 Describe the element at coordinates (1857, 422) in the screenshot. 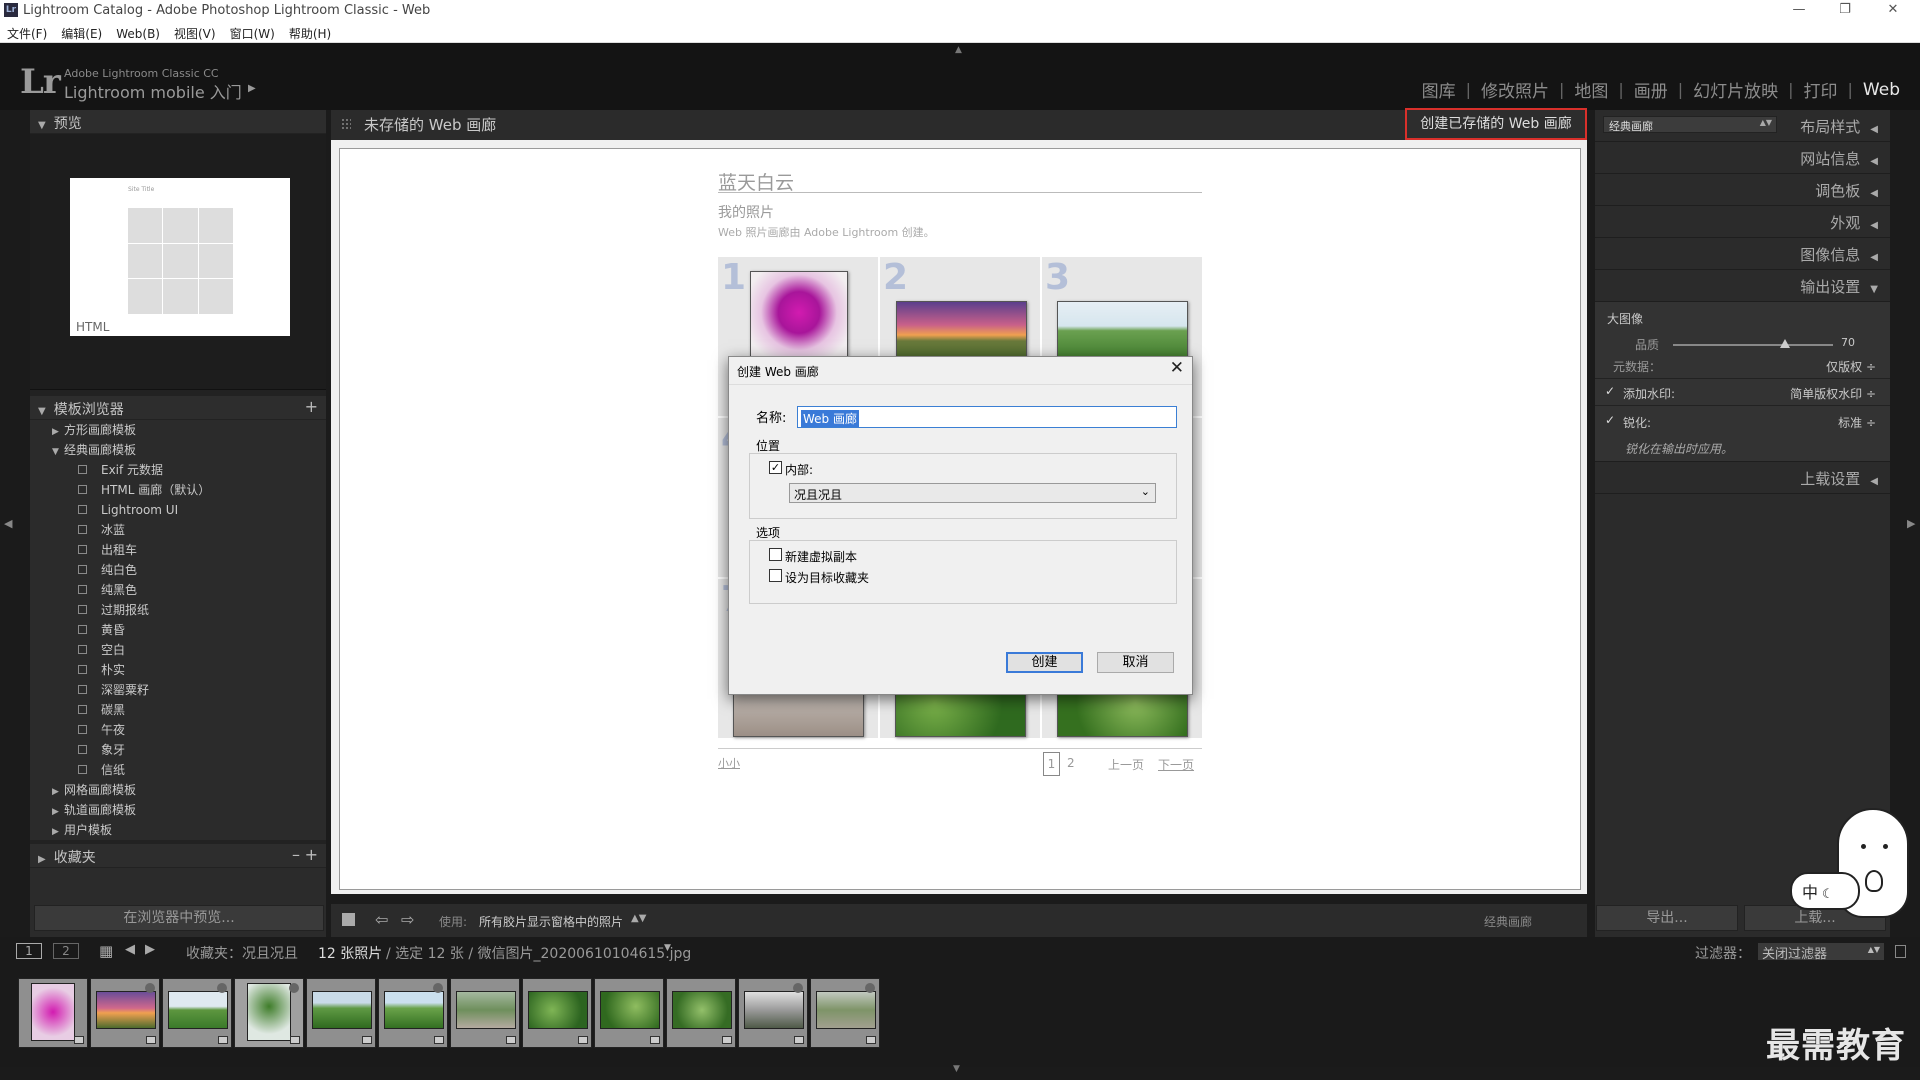

I see `sharpen-select: 标准 ÷` at that location.